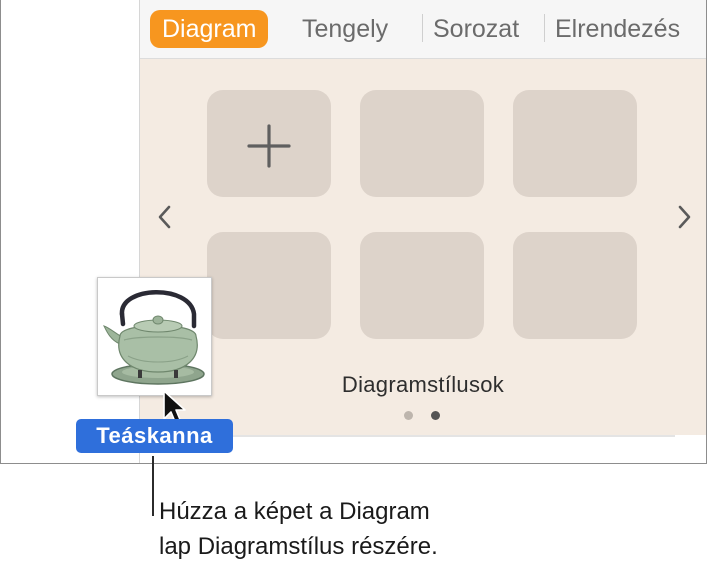  What do you see at coordinates (209, 29) in the screenshot?
I see `tab-diagram: Diagram` at bounding box center [209, 29].